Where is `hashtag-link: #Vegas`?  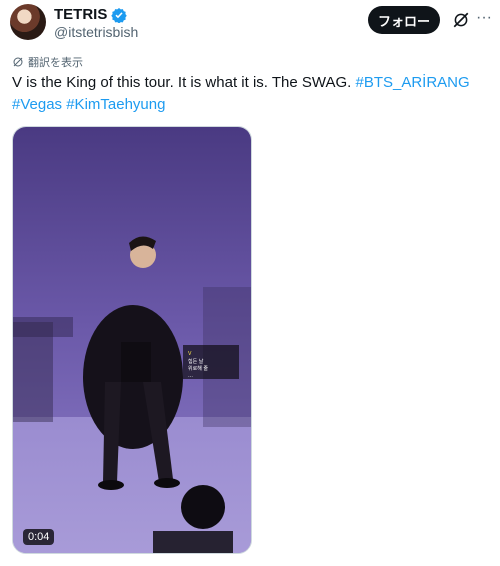
hashtag-link: #Vegas is located at coordinates (37, 104).